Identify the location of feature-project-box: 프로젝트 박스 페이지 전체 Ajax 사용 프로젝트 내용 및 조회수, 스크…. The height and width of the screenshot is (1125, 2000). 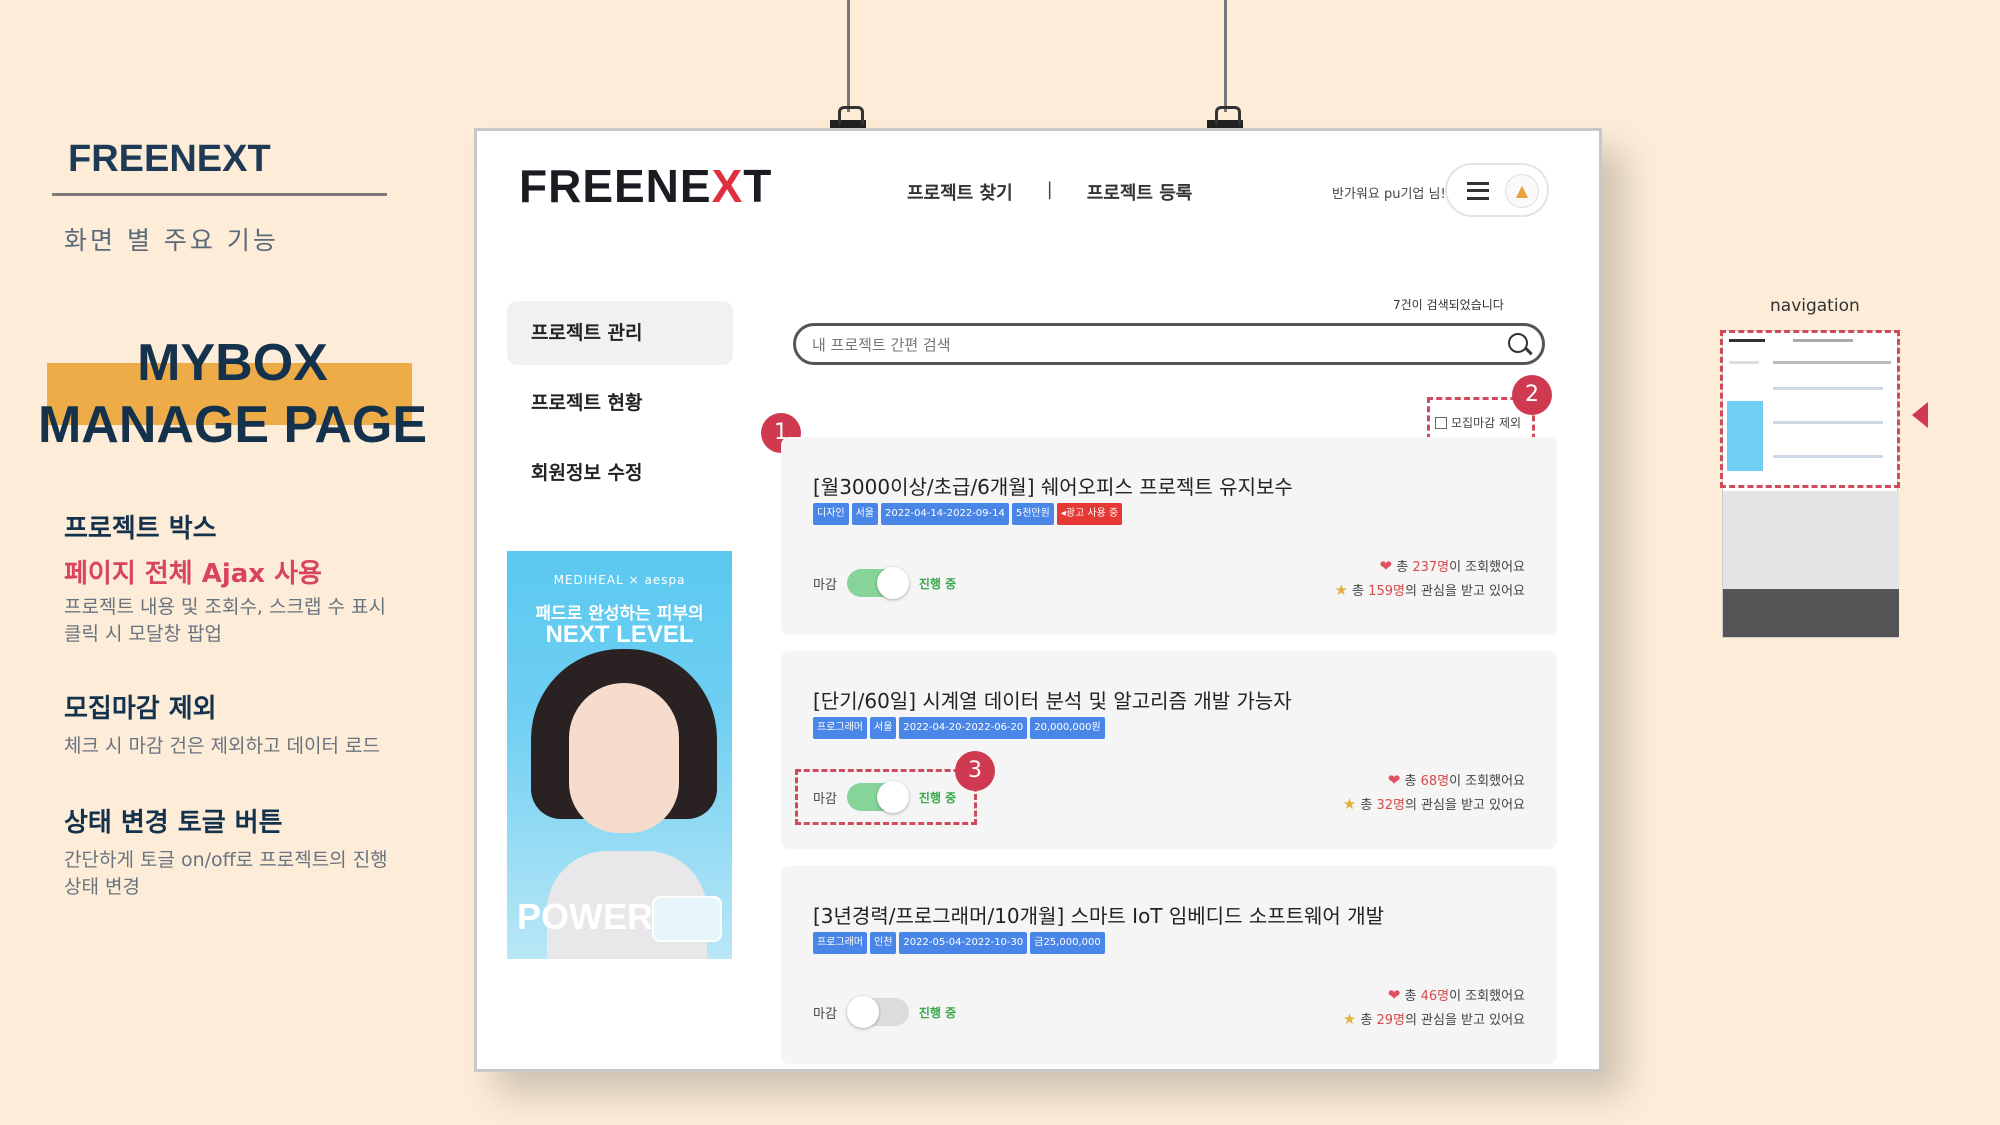
(225, 578).